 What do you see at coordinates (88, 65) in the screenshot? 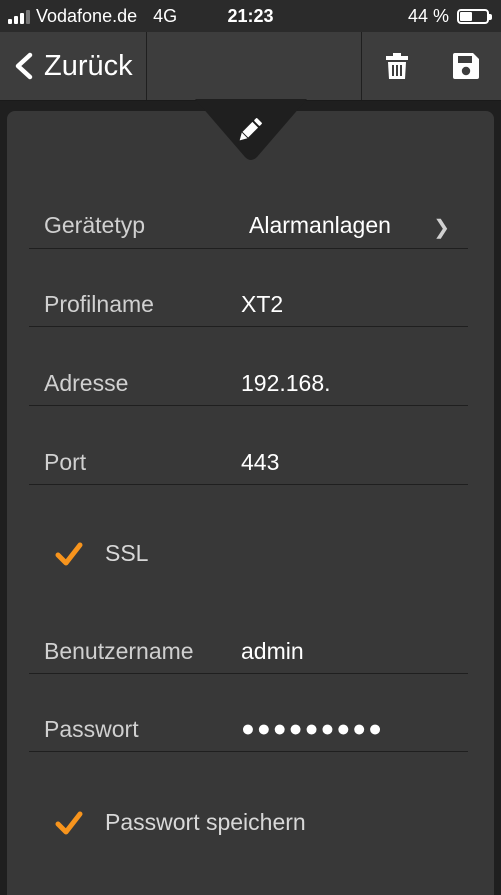
I see `back-button-label: Zurück` at bounding box center [88, 65].